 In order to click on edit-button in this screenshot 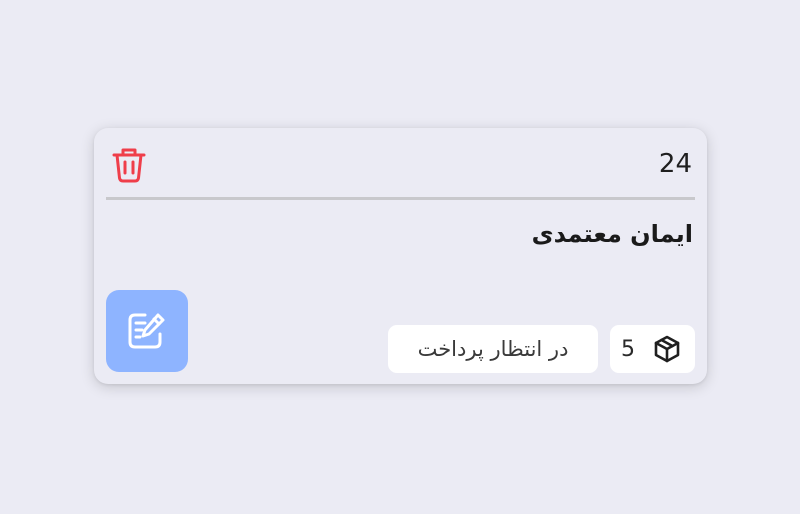, I will do `click(147, 331)`.